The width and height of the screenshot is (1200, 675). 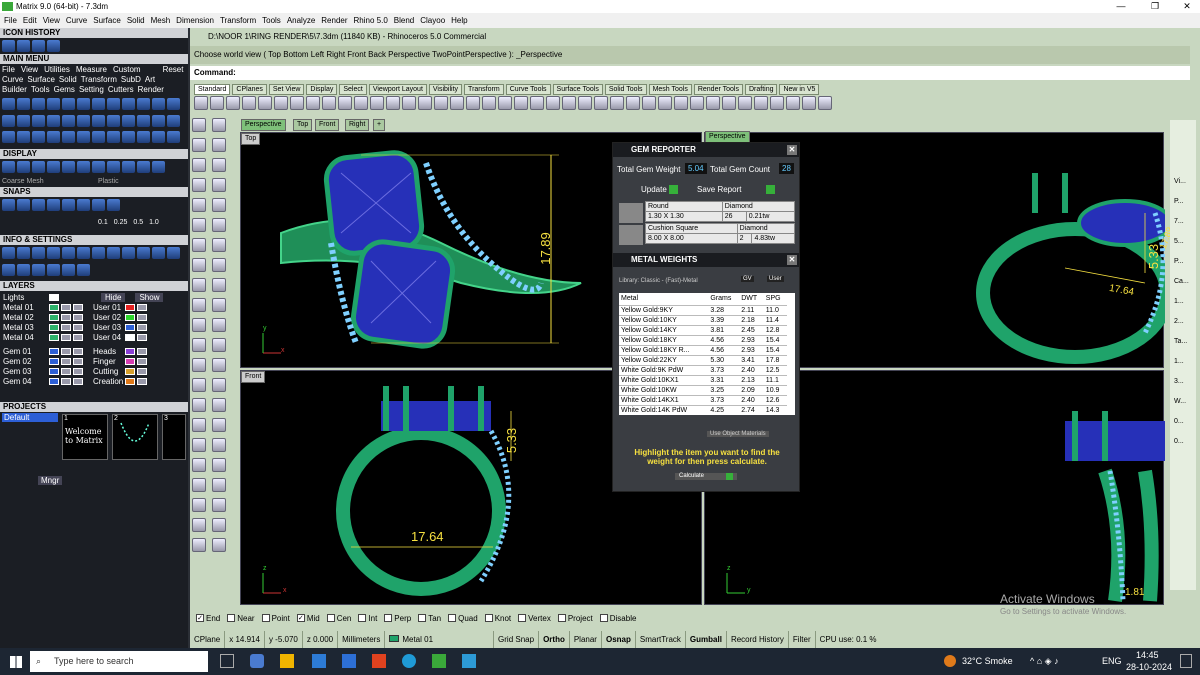 What do you see at coordinates (10, 20) in the screenshot?
I see `menu-file: File` at bounding box center [10, 20].